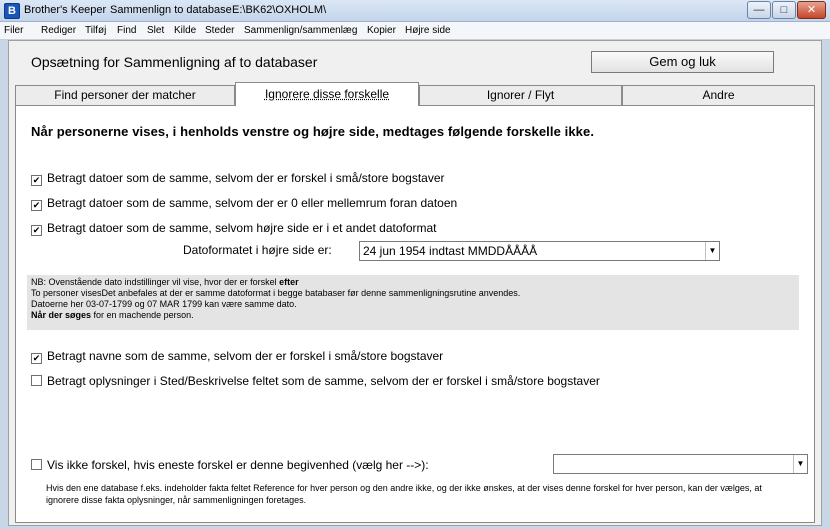 The height and width of the screenshot is (529, 830). What do you see at coordinates (65, 10) in the screenshot?
I see `app-name: Brother's Keeper` at bounding box center [65, 10].